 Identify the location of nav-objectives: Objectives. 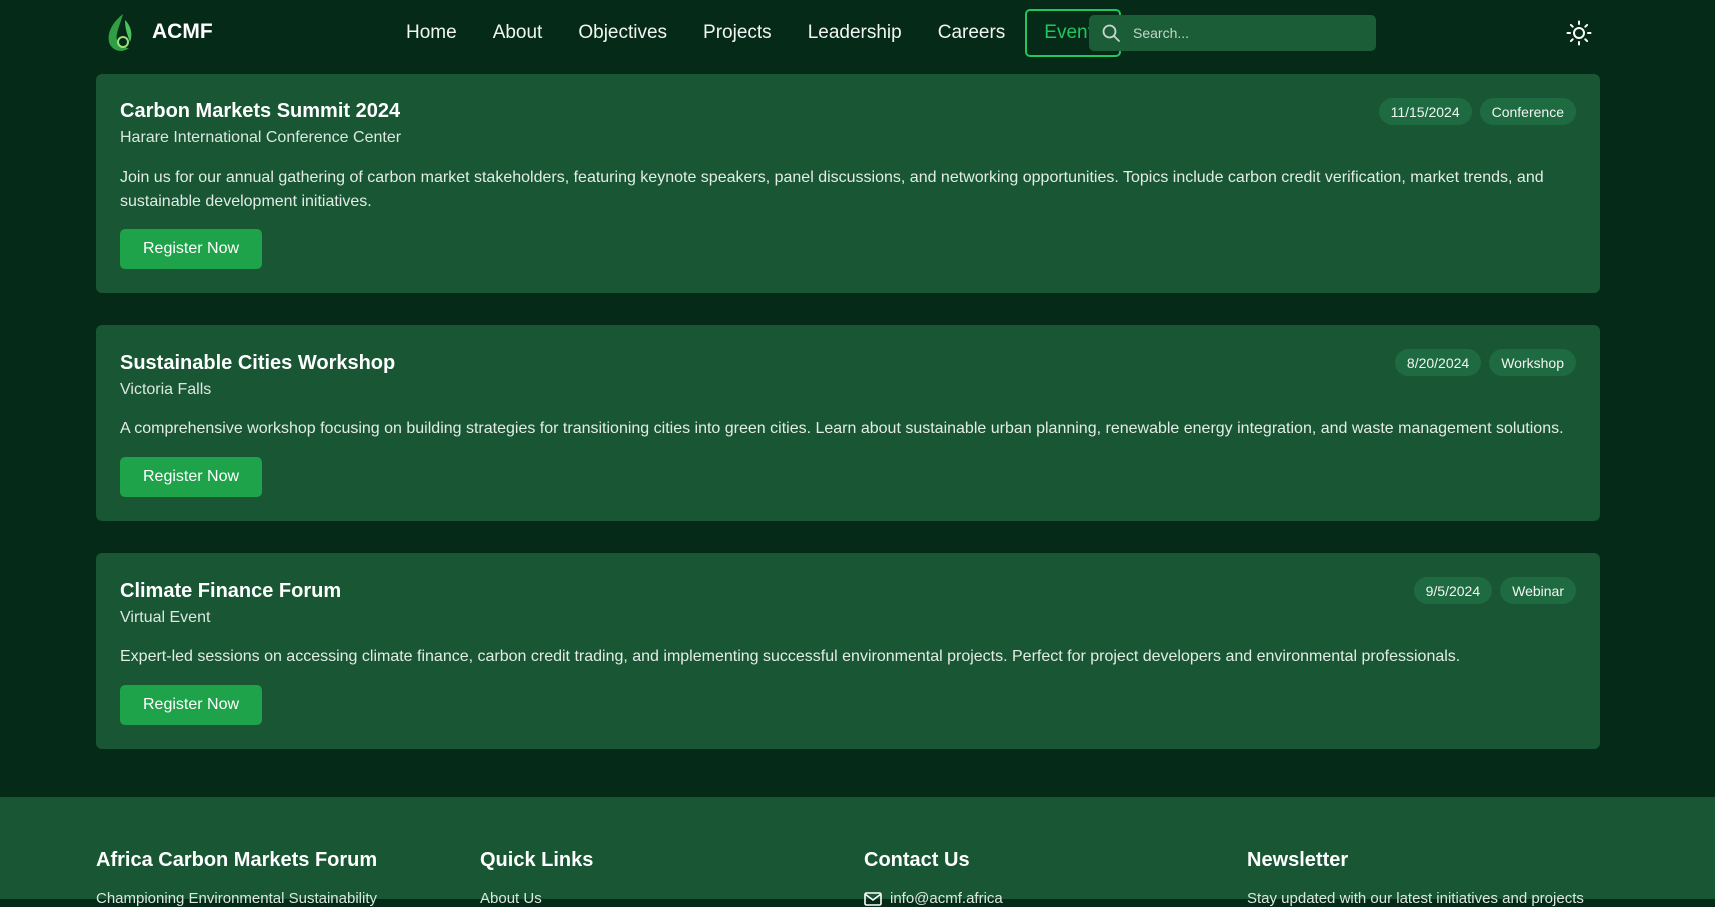
(622, 33).